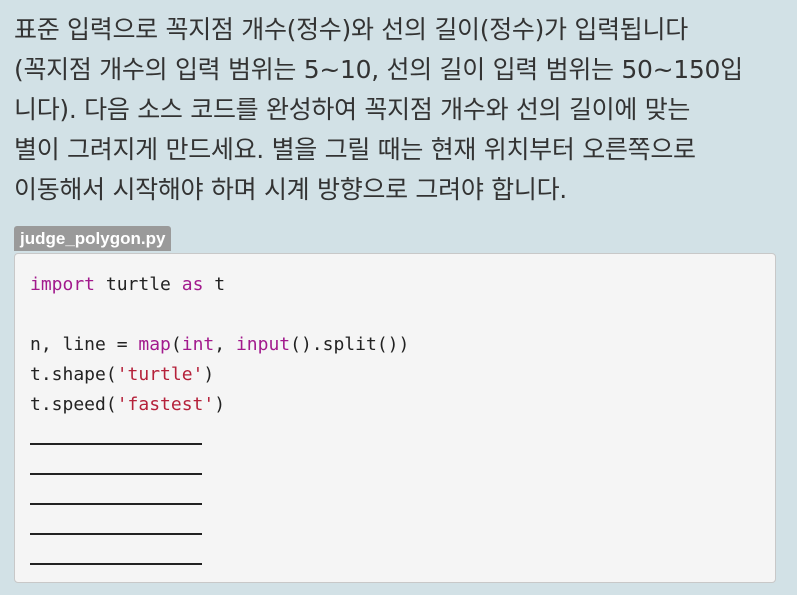 The width and height of the screenshot is (797, 595). I want to click on code-text: t.speed(, so click(73, 404).